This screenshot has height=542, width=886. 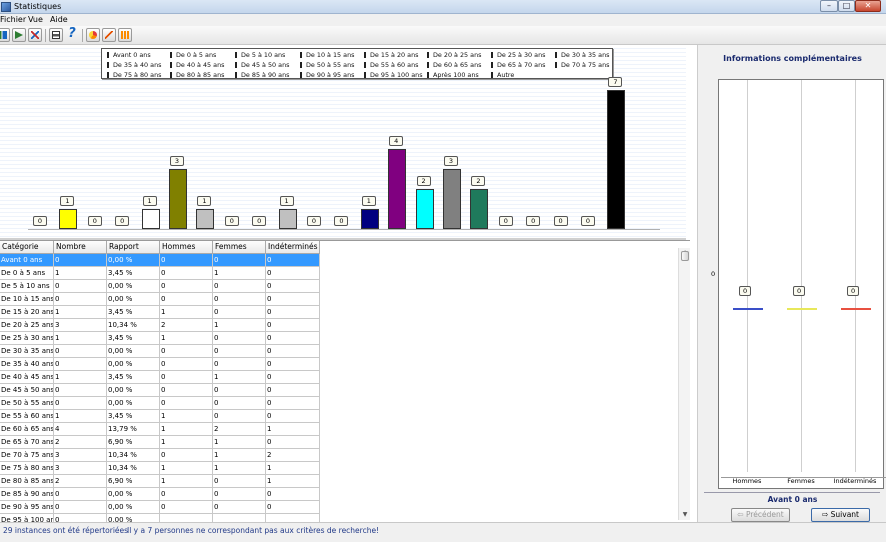 I want to click on legend-item: De 70 à 75 ans, so click(x=582, y=65).